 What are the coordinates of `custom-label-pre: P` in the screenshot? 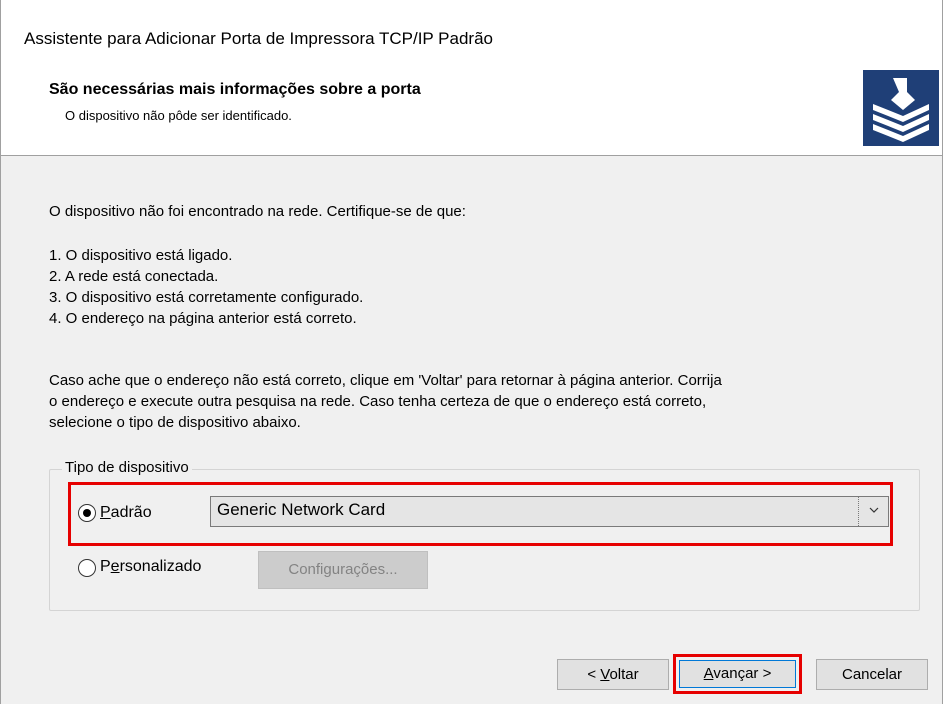 It's located at (105, 566).